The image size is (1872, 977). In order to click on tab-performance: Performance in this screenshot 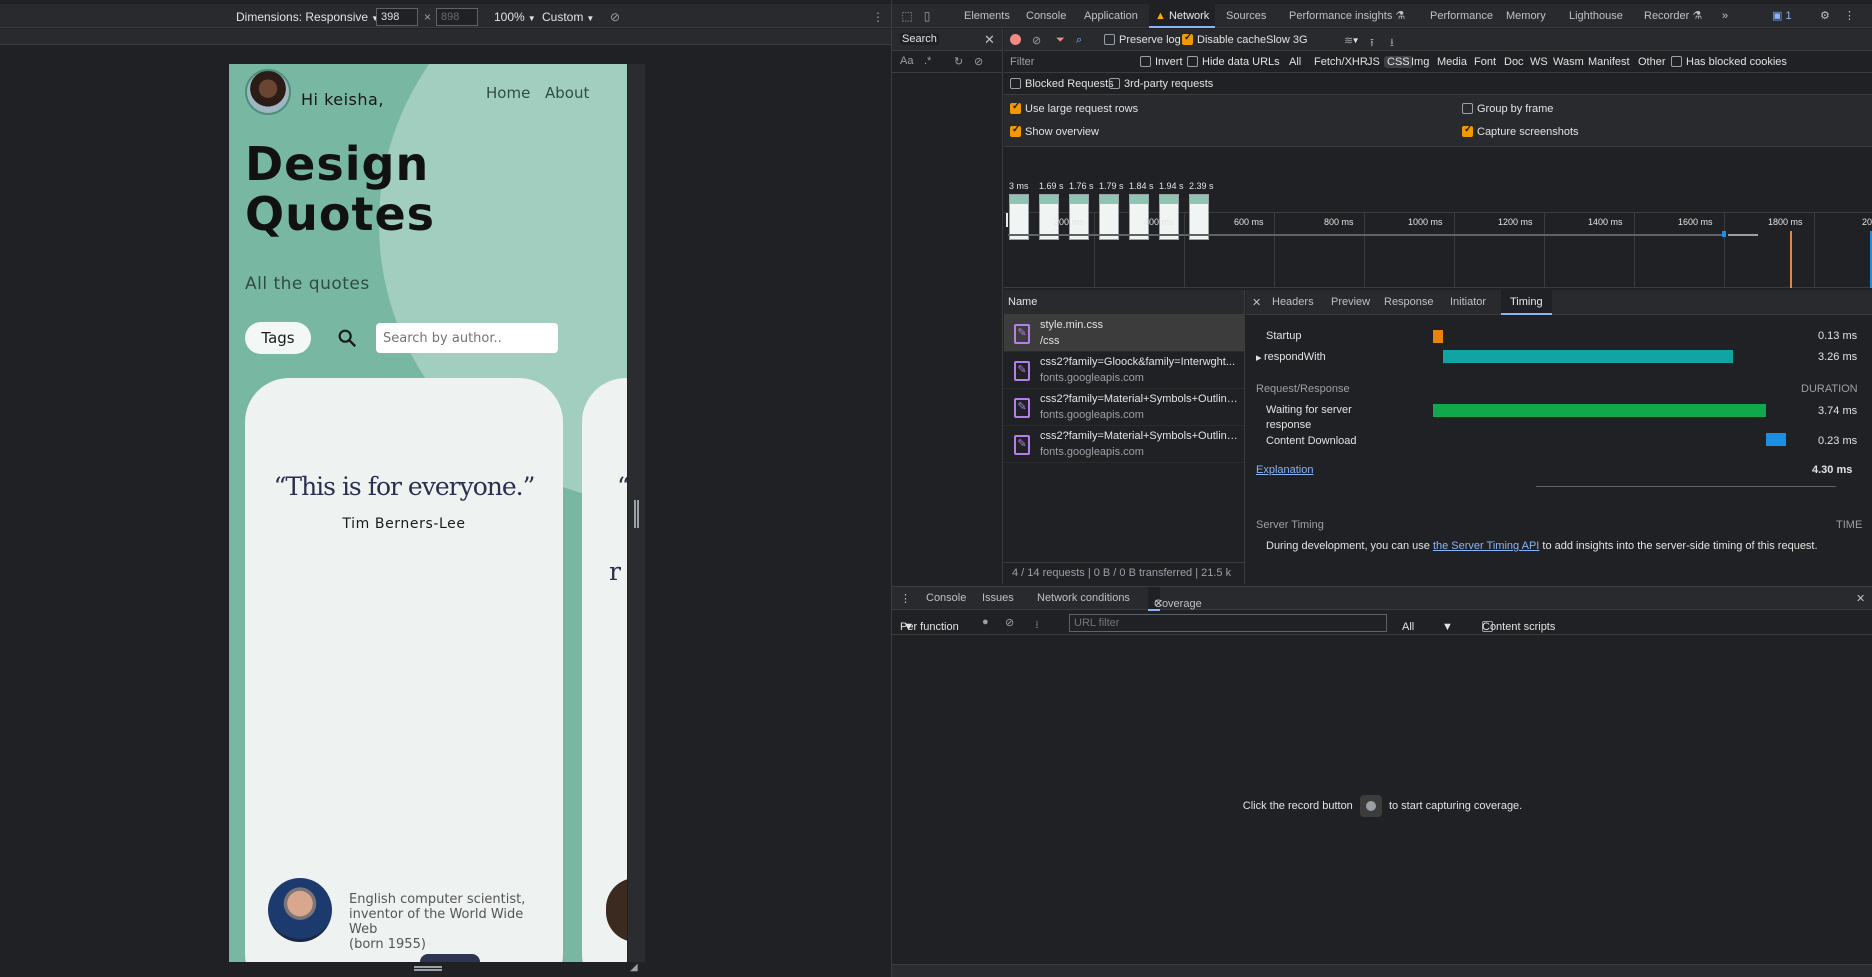, I will do `click(1461, 16)`.